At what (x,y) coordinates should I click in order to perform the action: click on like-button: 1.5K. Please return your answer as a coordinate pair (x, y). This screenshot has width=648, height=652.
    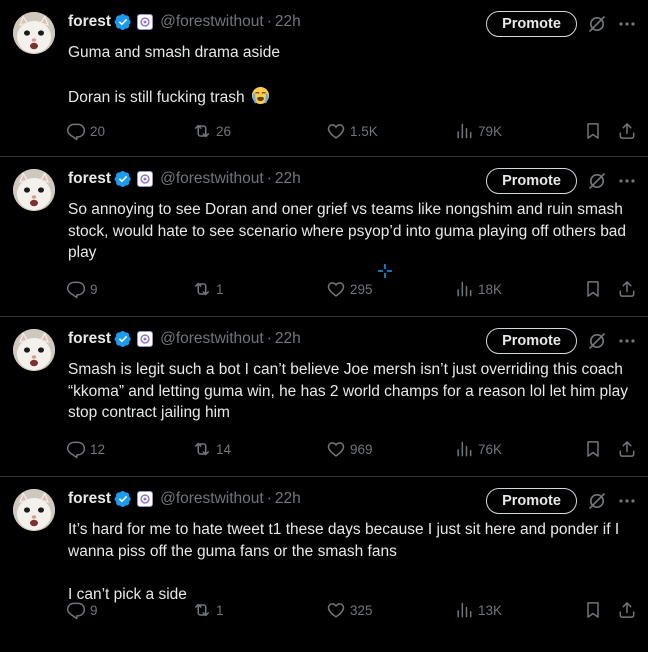
    Looking at the image, I should click on (352, 131).